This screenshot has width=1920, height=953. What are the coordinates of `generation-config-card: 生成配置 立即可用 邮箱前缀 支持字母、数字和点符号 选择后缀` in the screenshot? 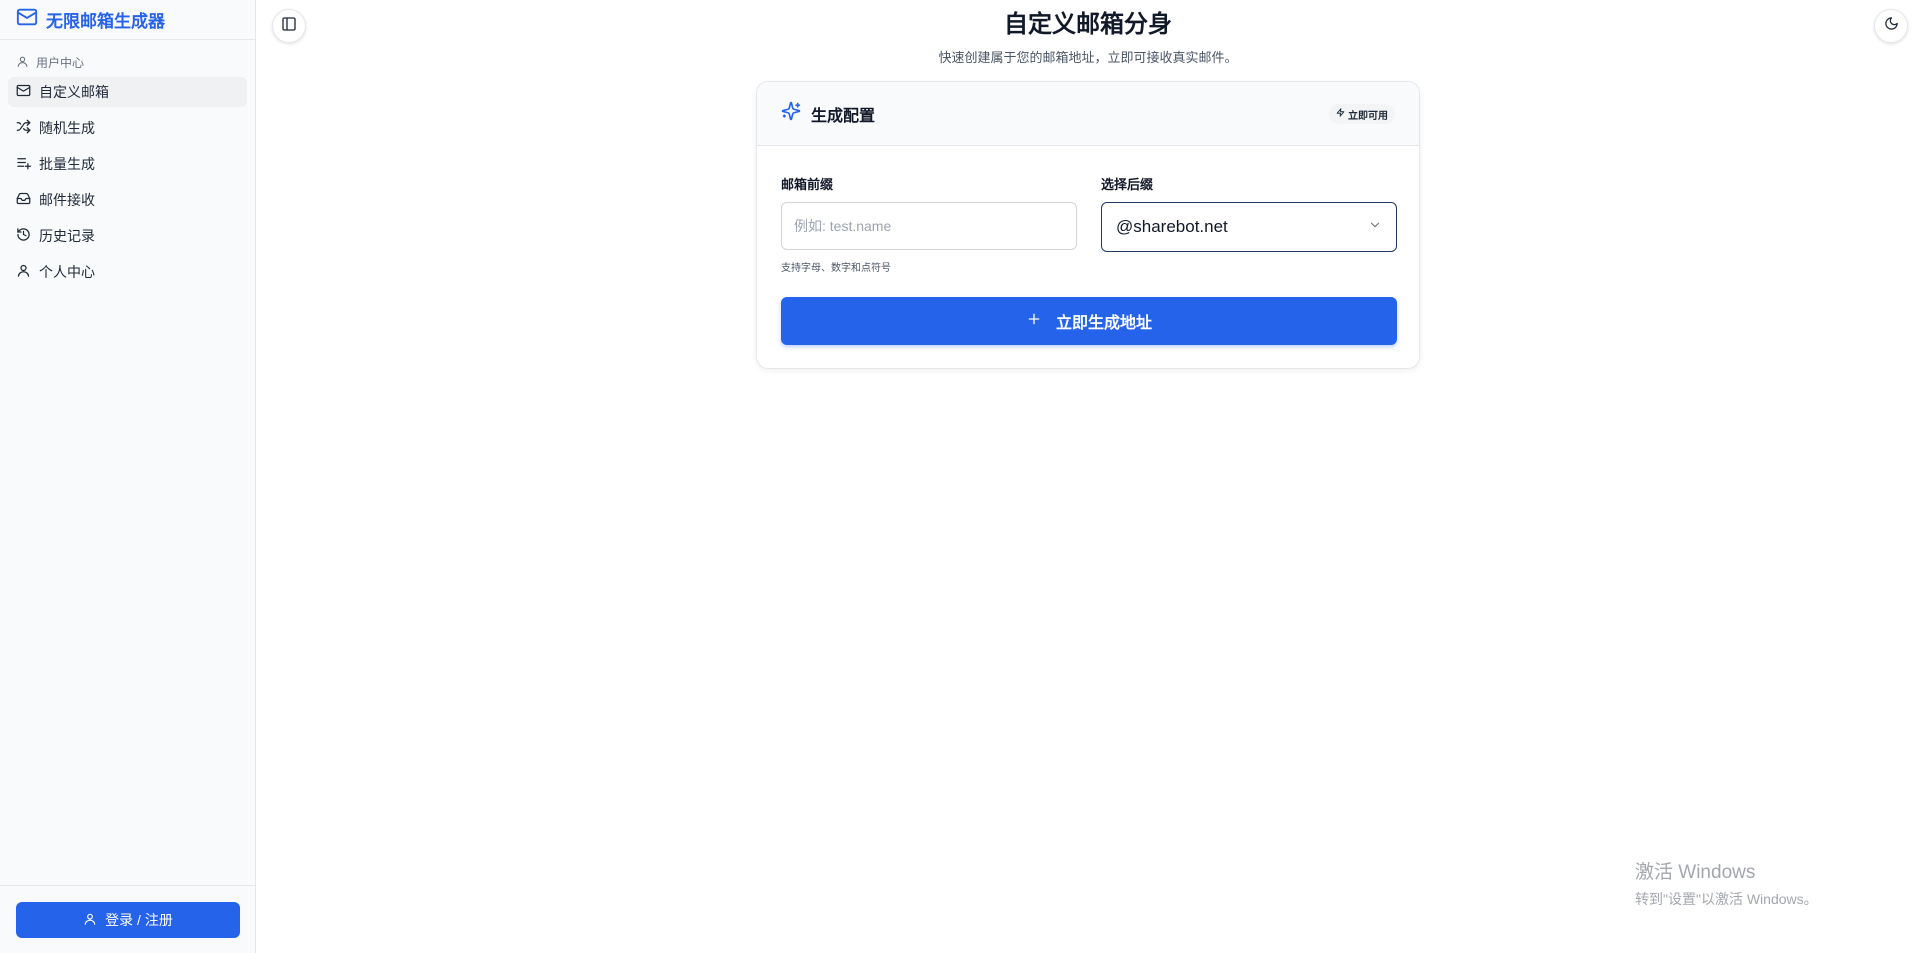 It's located at (1088, 225).